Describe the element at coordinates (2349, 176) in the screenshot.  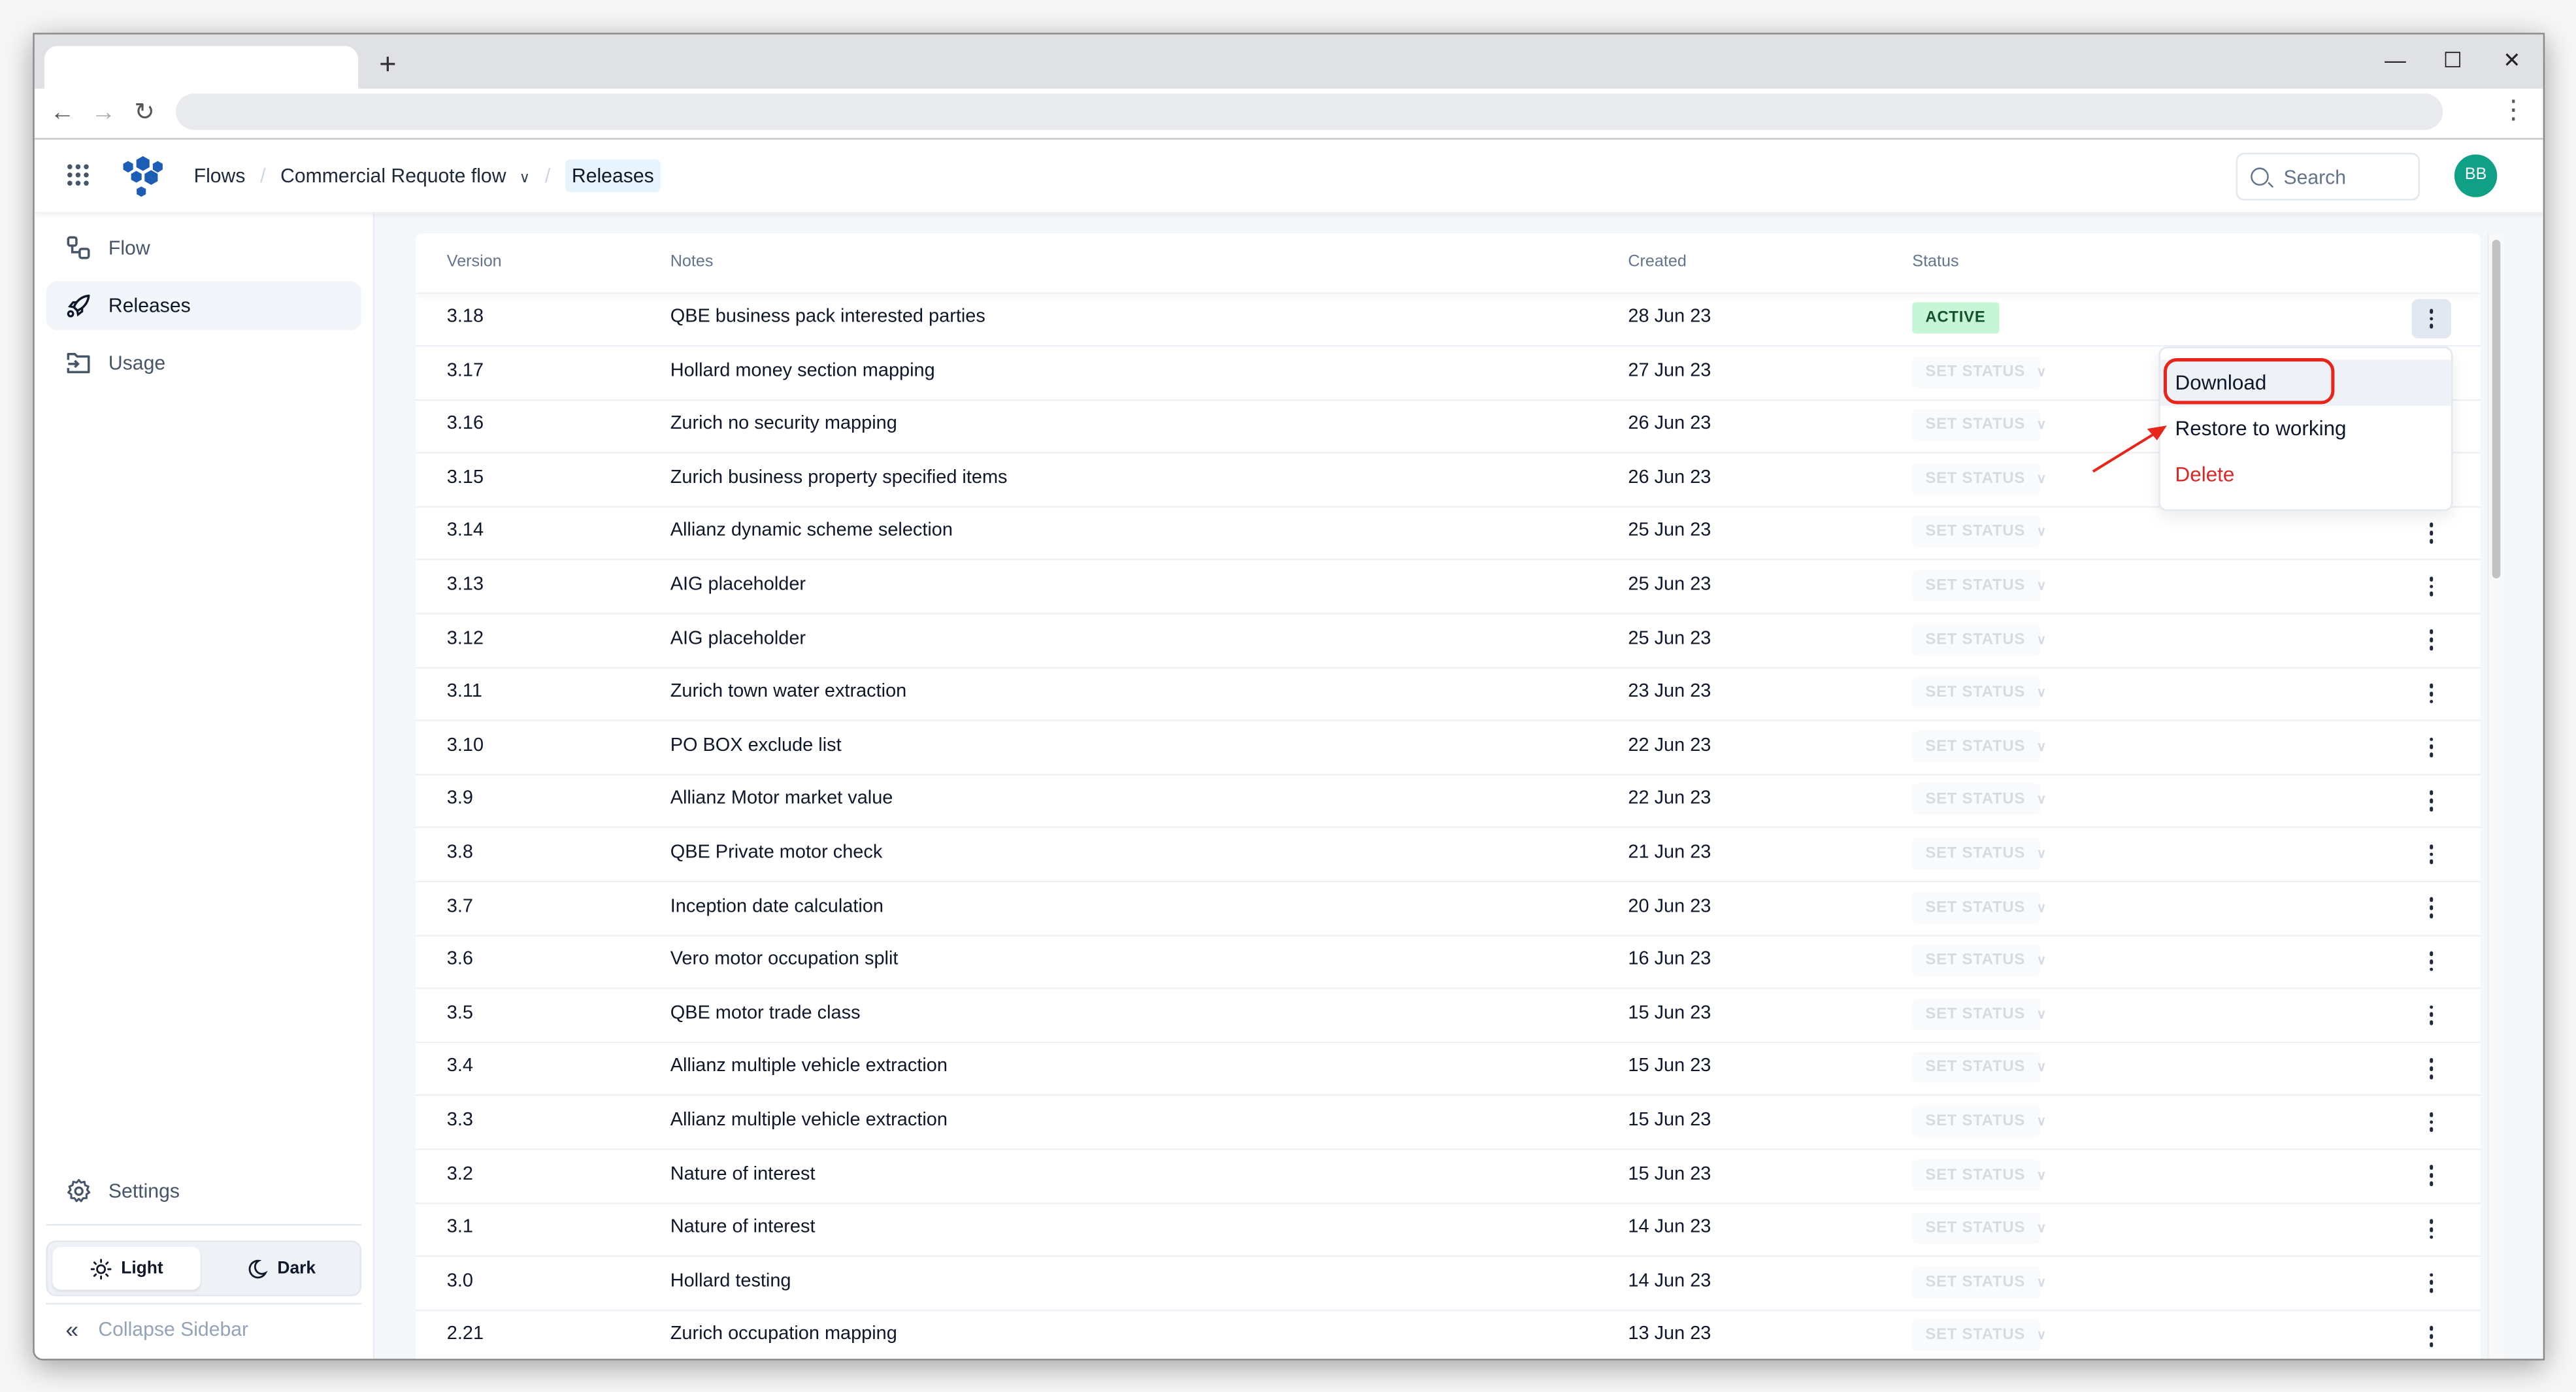
I see `search-input` at that location.